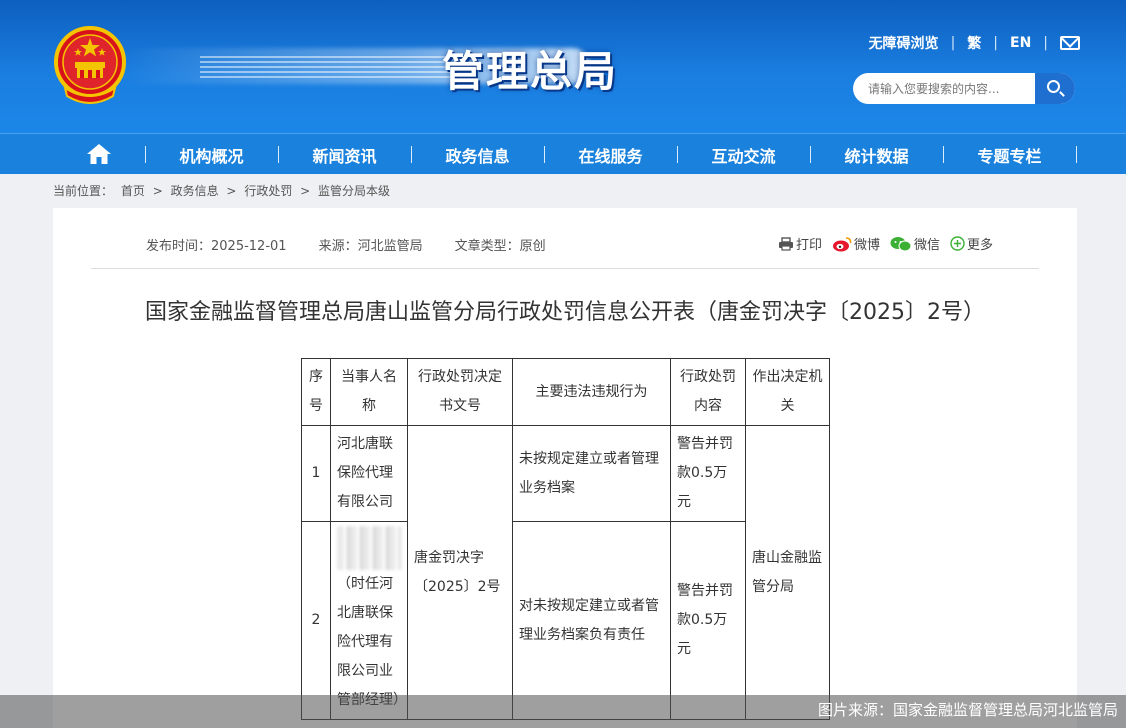 The width and height of the screenshot is (1126, 728). Describe the element at coordinates (787, 572) in the screenshot. I see `cell-authority: 唐山金融监管分局` at that location.